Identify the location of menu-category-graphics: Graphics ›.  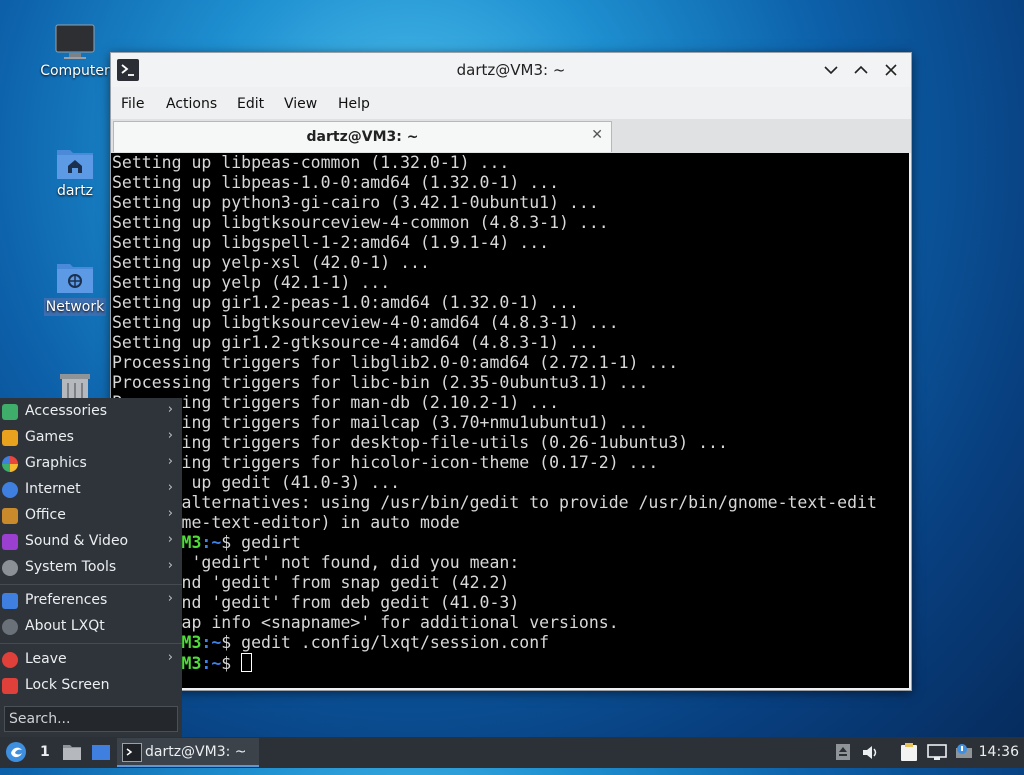
(91, 464).